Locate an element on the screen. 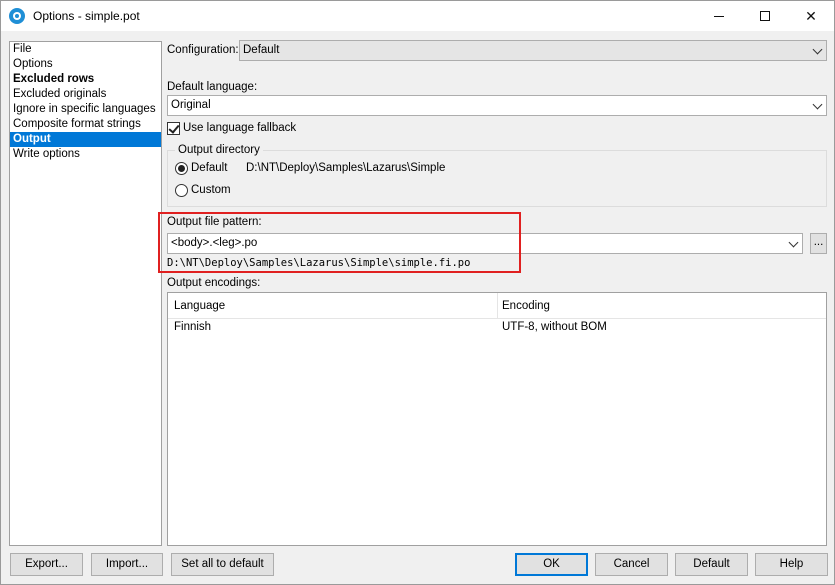 This screenshot has height=585, width=835. default-language-value: Original is located at coordinates (191, 105).